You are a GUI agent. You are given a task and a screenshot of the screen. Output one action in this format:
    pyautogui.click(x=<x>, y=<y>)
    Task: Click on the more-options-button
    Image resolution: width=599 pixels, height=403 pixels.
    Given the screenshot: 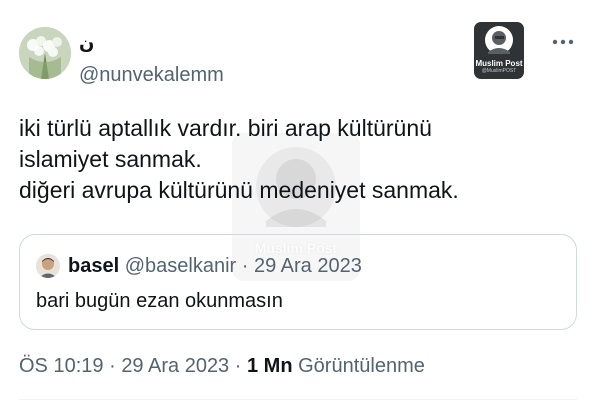 What is the action you would take?
    pyautogui.click(x=563, y=42)
    